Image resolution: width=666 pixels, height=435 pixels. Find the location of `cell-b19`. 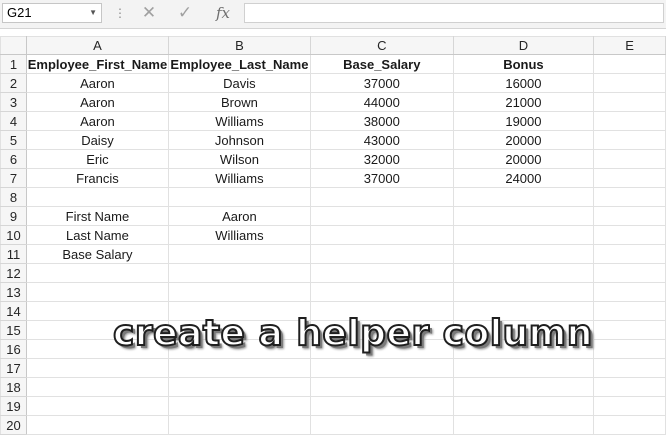

cell-b19 is located at coordinates (239, 406).